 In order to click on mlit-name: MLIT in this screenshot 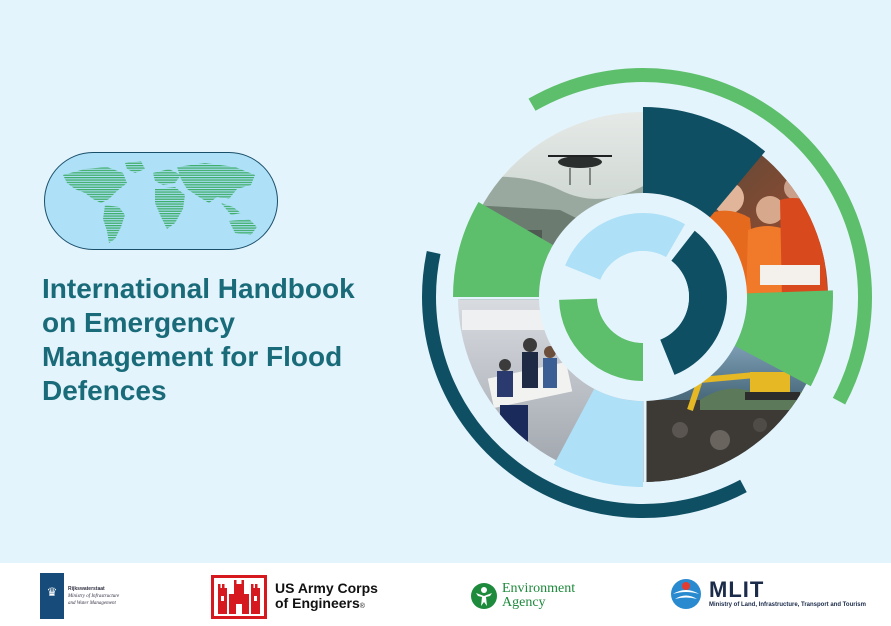, I will do `click(737, 589)`.